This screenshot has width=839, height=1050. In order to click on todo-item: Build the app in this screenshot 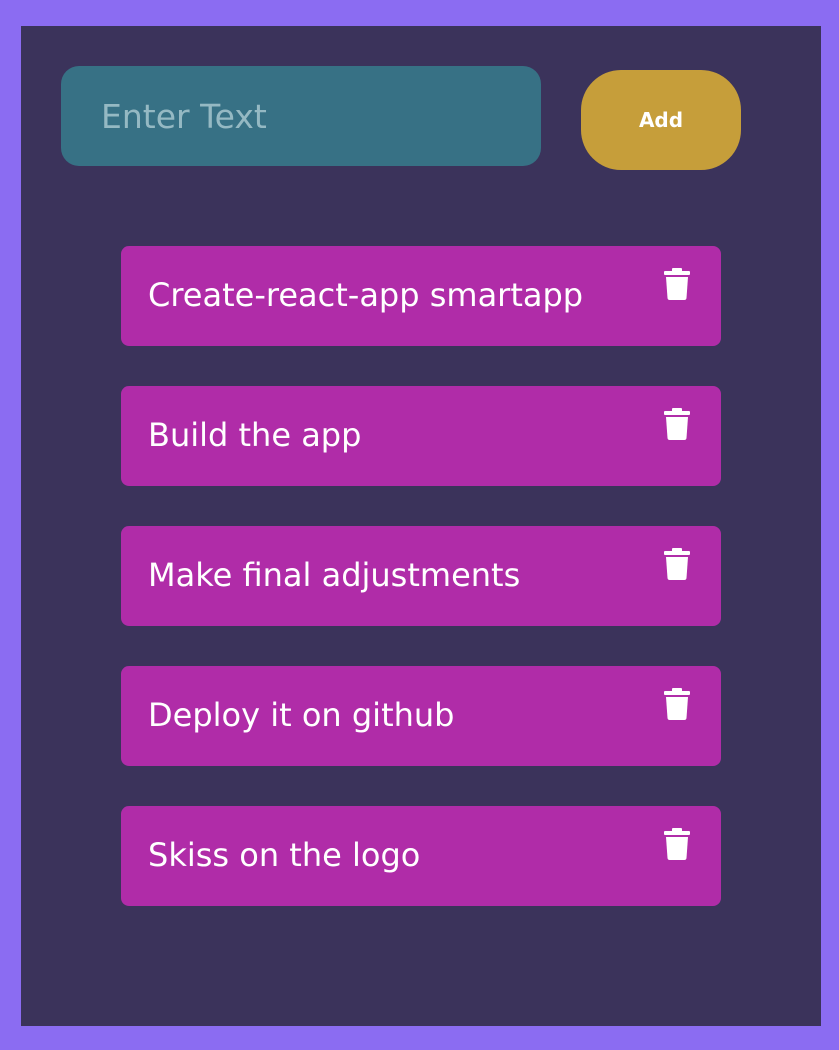, I will do `click(421, 436)`.